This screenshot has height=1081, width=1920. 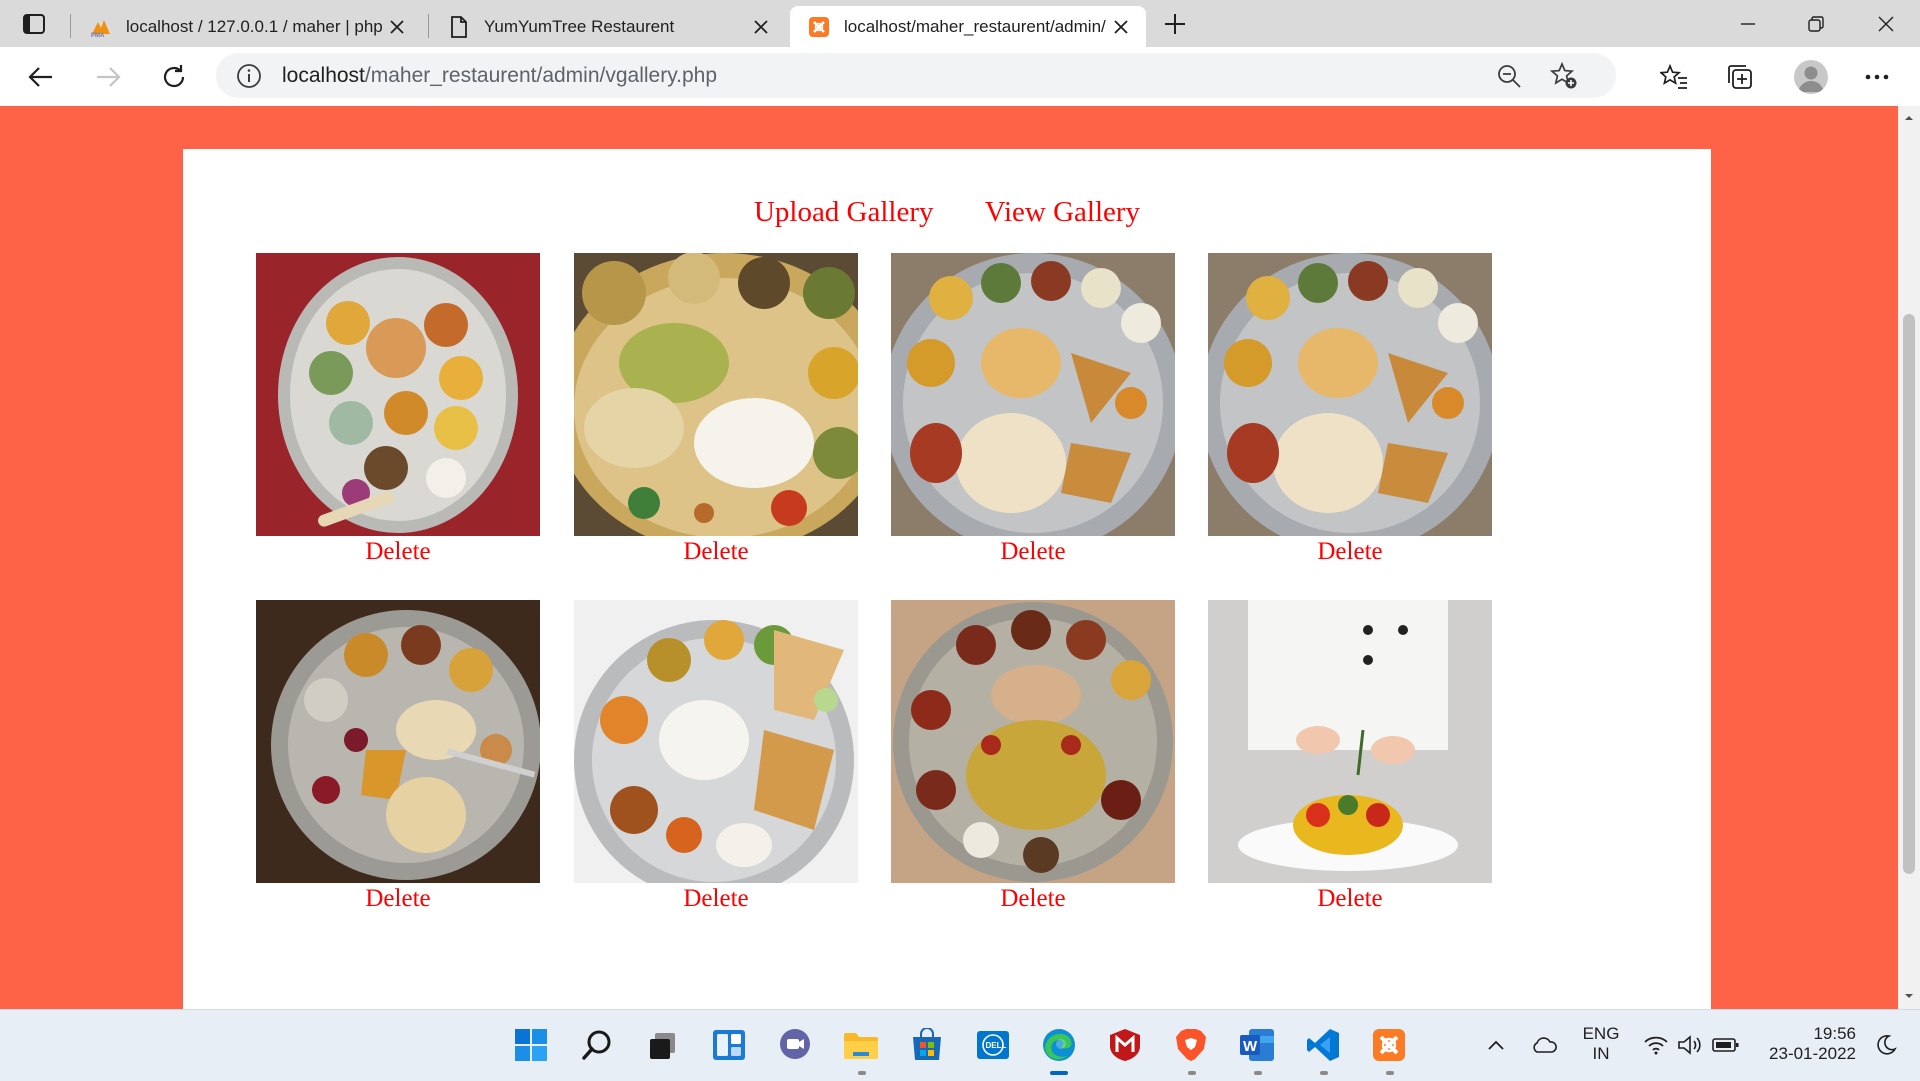 What do you see at coordinates (101, 27) in the screenshot?
I see `phpmyadmin-icon: PMA` at bounding box center [101, 27].